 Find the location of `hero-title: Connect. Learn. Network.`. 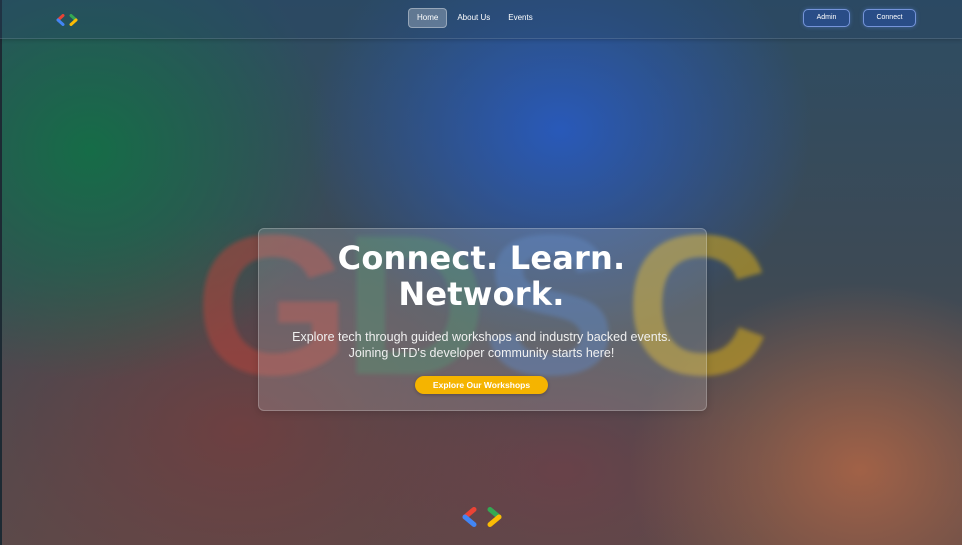

hero-title: Connect. Learn. Network. is located at coordinates (481, 276).